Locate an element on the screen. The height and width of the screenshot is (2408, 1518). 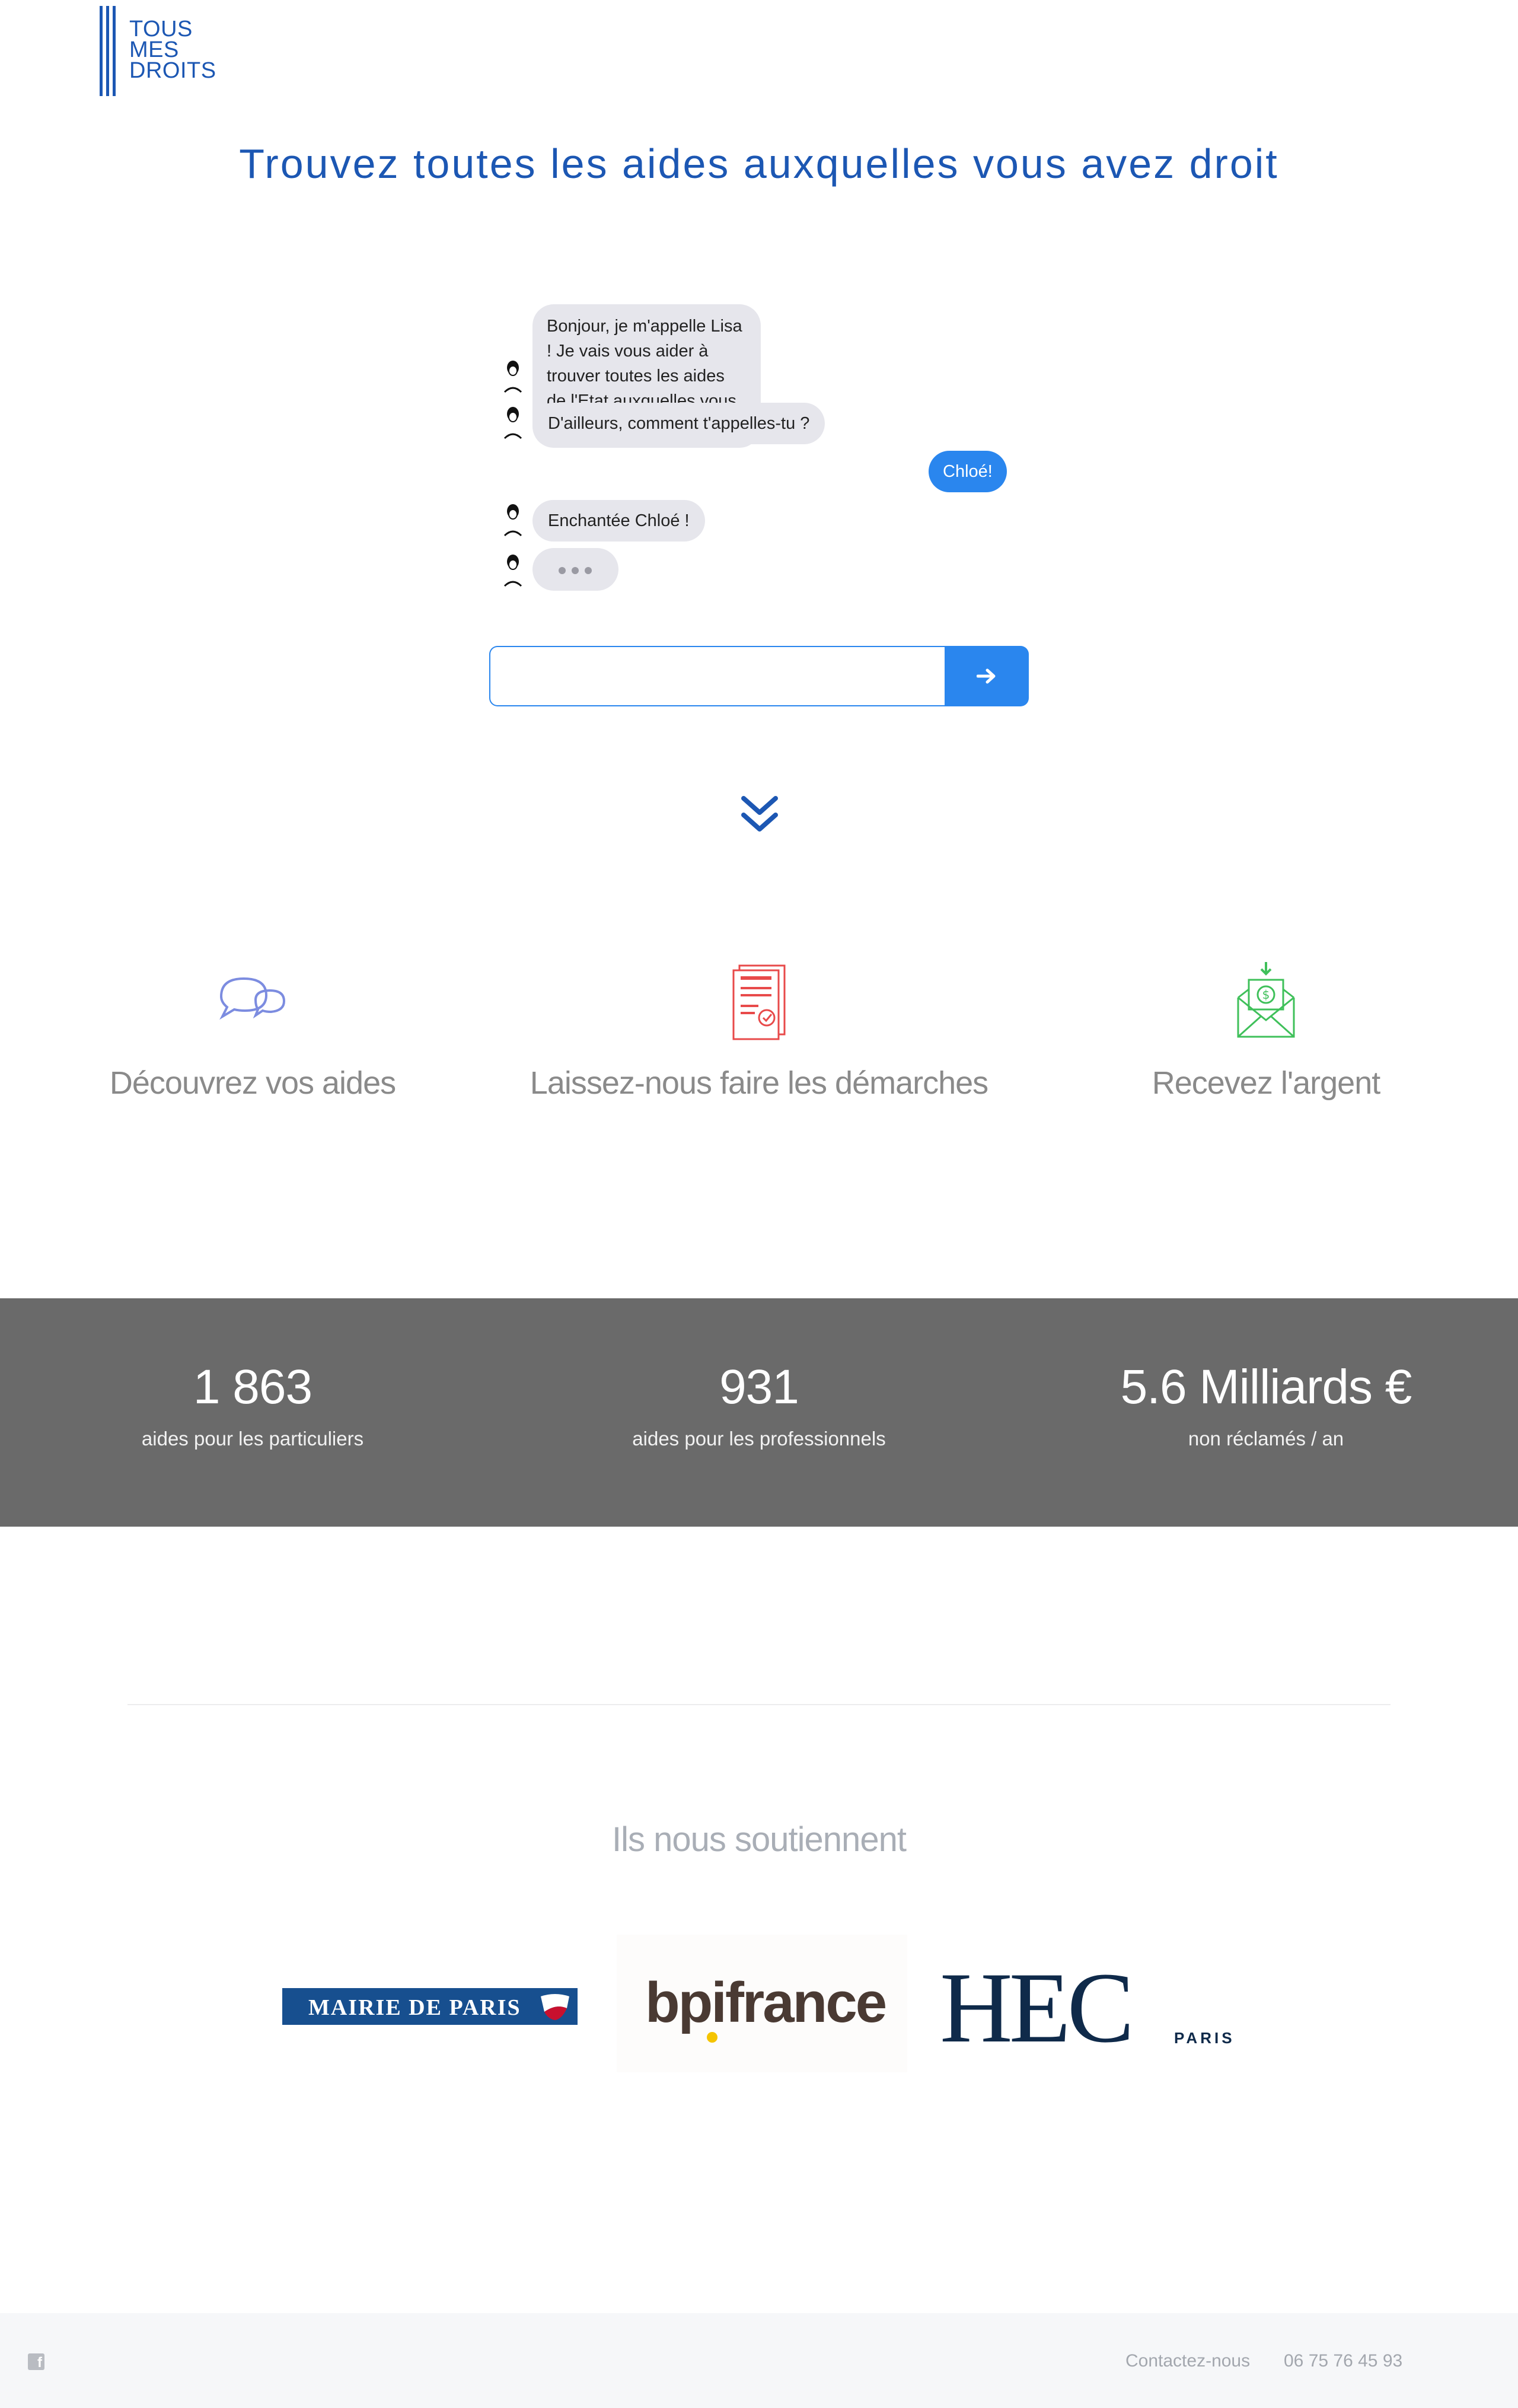
section-divider is located at coordinates (759, 1704).